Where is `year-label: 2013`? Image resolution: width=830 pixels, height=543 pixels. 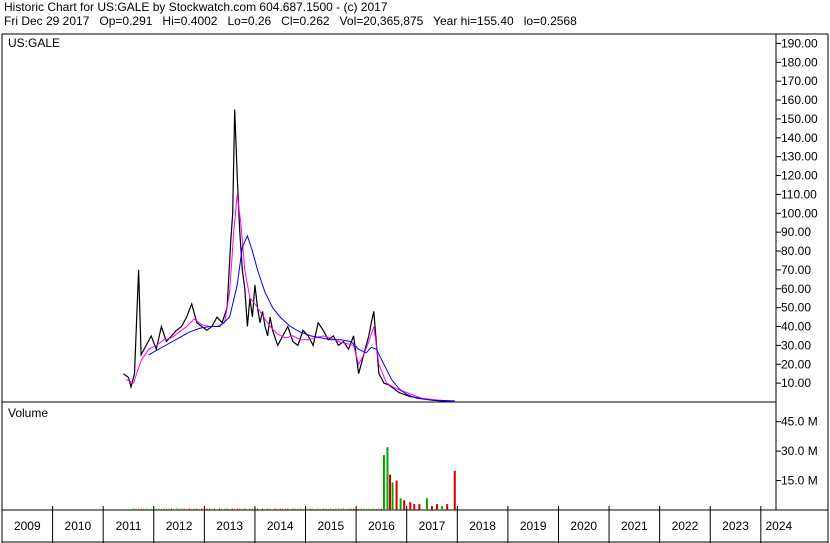
year-label: 2013 is located at coordinates (229, 526).